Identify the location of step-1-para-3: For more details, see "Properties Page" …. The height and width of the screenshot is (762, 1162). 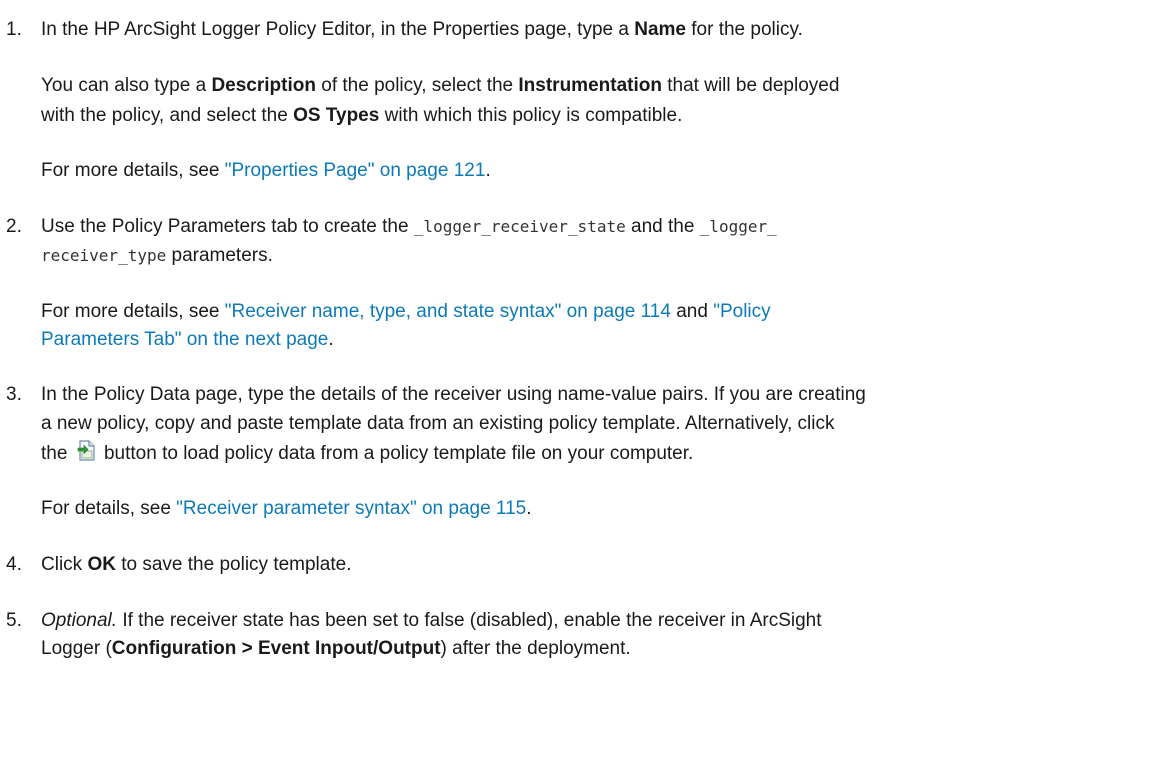
(266, 170).